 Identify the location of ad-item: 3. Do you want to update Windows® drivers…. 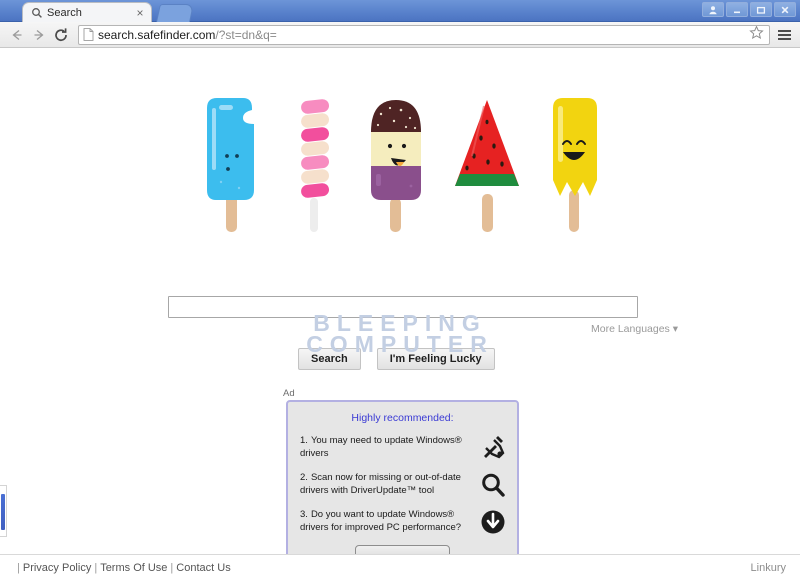
(402, 521).